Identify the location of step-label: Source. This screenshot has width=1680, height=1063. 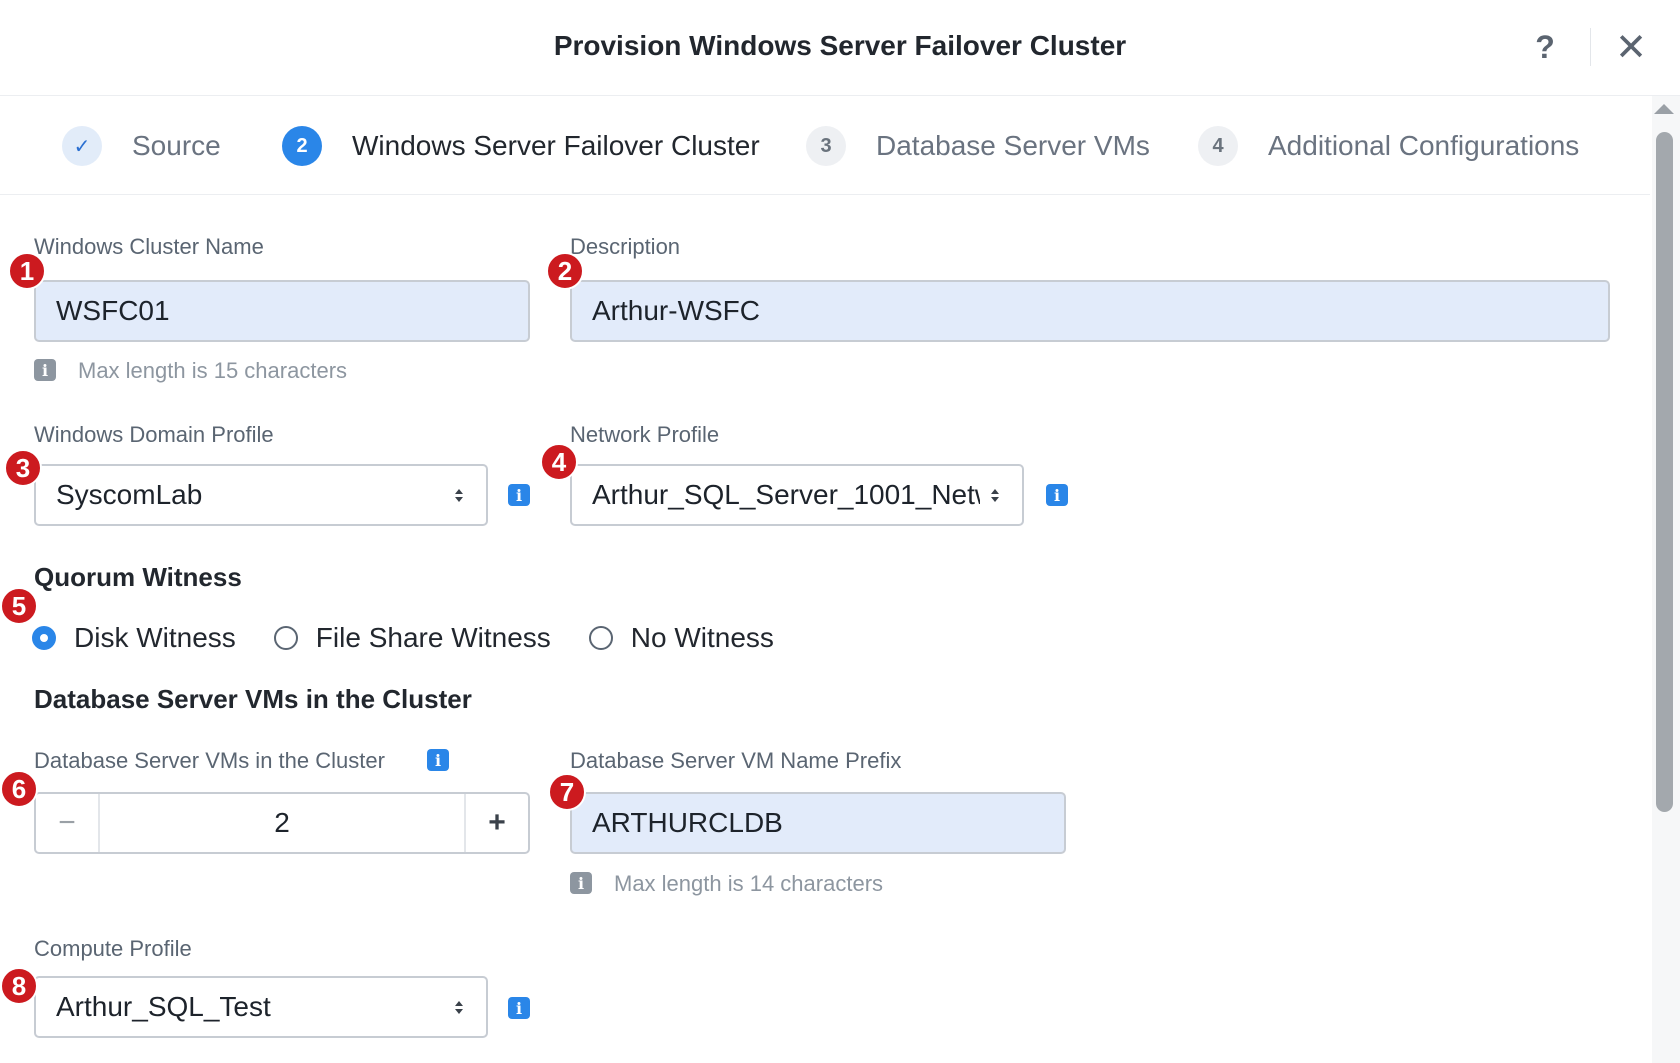
(176, 145).